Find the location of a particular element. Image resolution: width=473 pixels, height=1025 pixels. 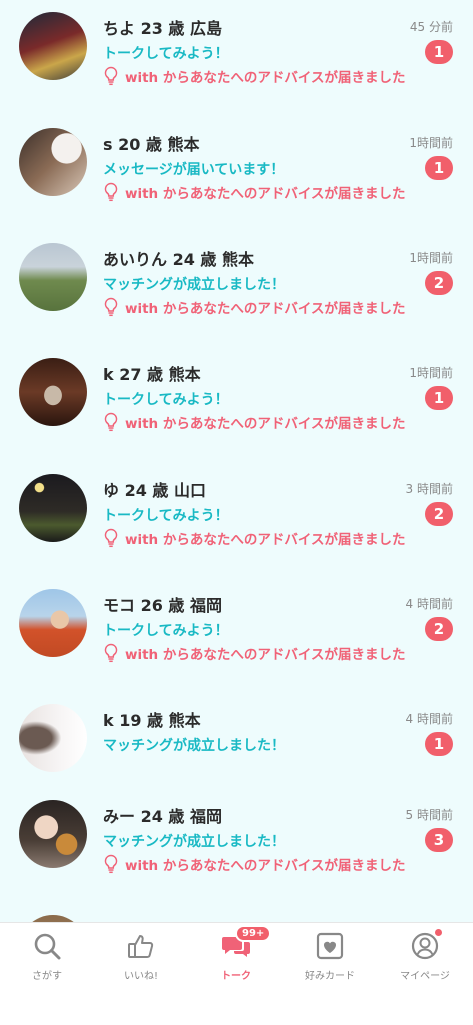

tab-mypage-label: マイページ is located at coordinates (425, 976).